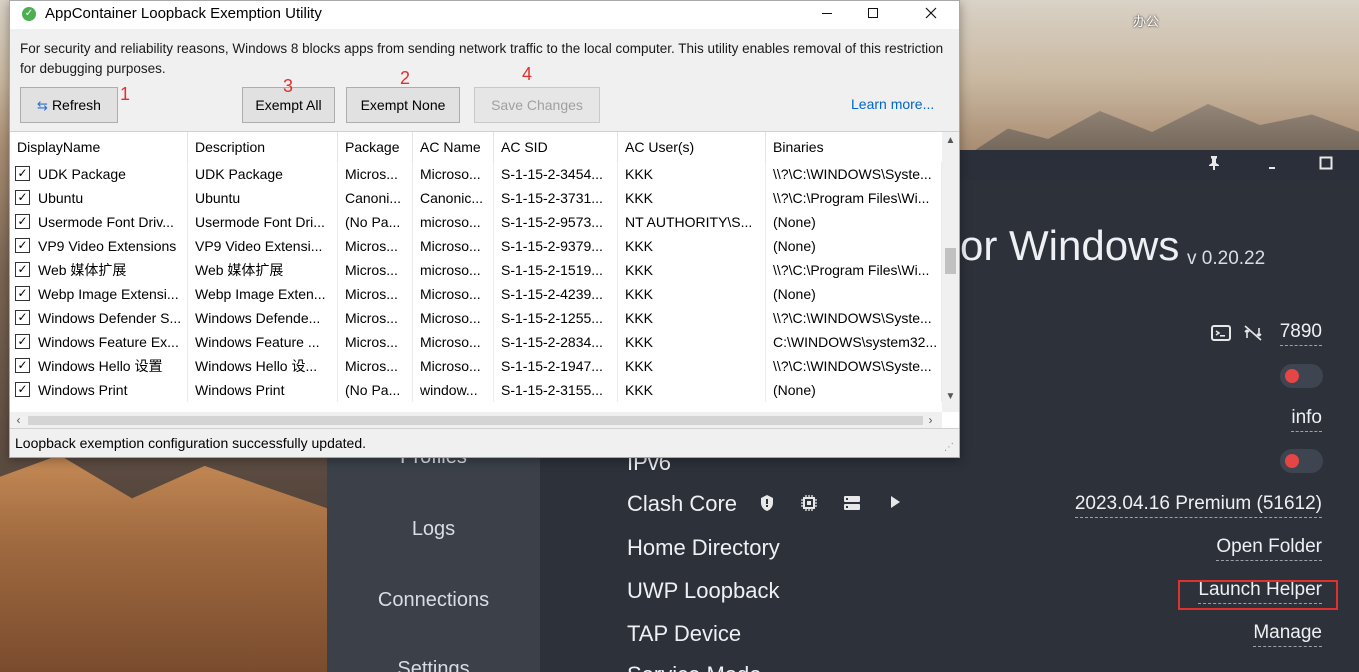 The height and width of the screenshot is (672, 1359). Describe the element at coordinates (1214, 165) in the screenshot. I see `pin-icon` at that location.